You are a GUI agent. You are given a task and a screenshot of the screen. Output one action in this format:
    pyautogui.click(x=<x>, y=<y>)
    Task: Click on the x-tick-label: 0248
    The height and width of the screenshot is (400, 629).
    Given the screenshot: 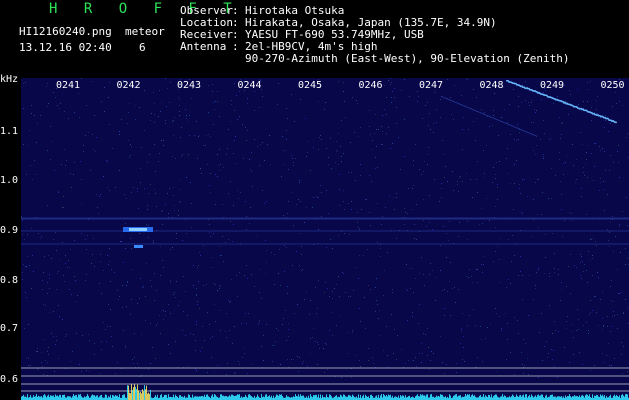 What is the action you would take?
    pyautogui.click(x=491, y=85)
    